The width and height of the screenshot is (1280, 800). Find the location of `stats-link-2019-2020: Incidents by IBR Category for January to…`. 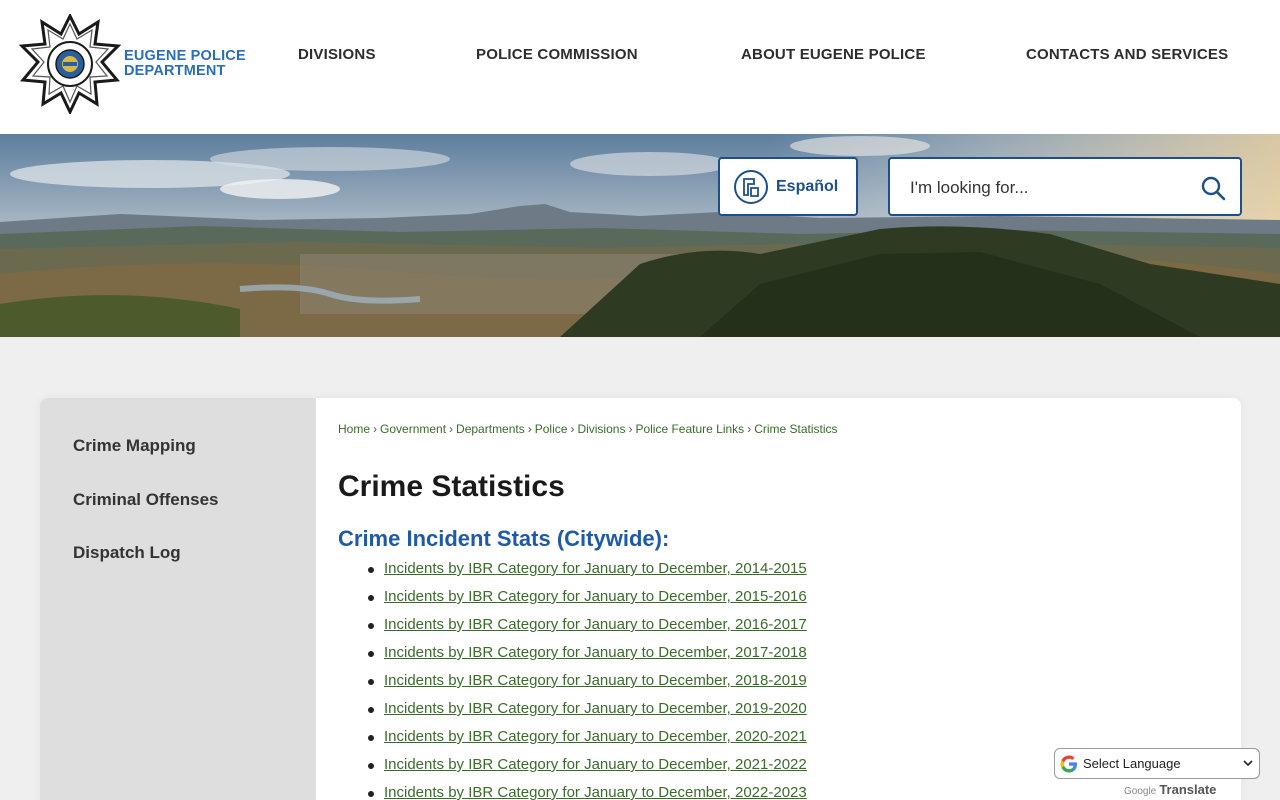

stats-link-2019-2020: Incidents by IBR Category for January to… is located at coordinates (595, 708).